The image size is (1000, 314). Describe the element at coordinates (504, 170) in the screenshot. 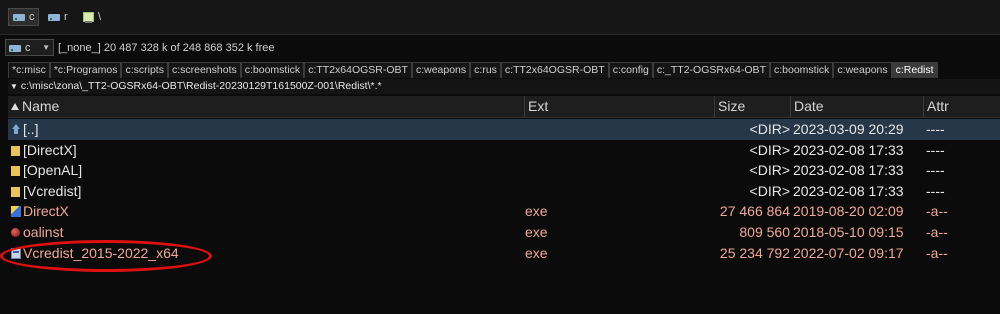

I see `file-row-openal-folder: [OpenAL] <DIR> 2023-02-08 17:33 ----` at that location.